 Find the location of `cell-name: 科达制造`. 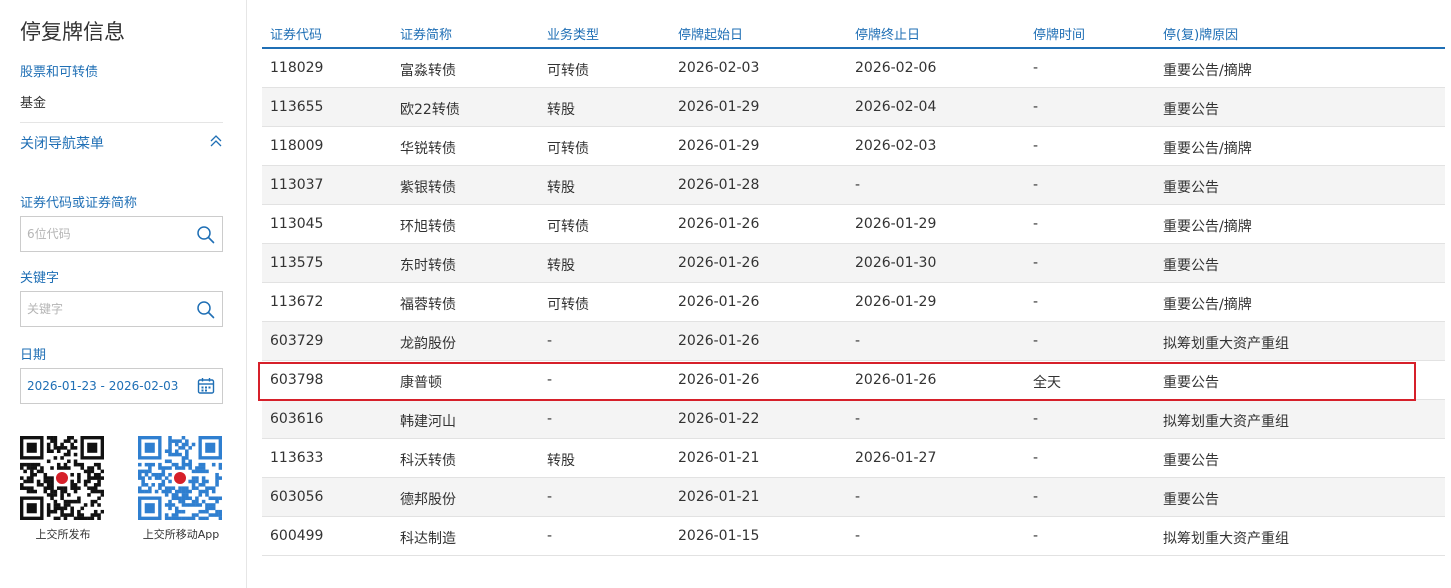

cell-name: 科达制造 is located at coordinates (428, 538).